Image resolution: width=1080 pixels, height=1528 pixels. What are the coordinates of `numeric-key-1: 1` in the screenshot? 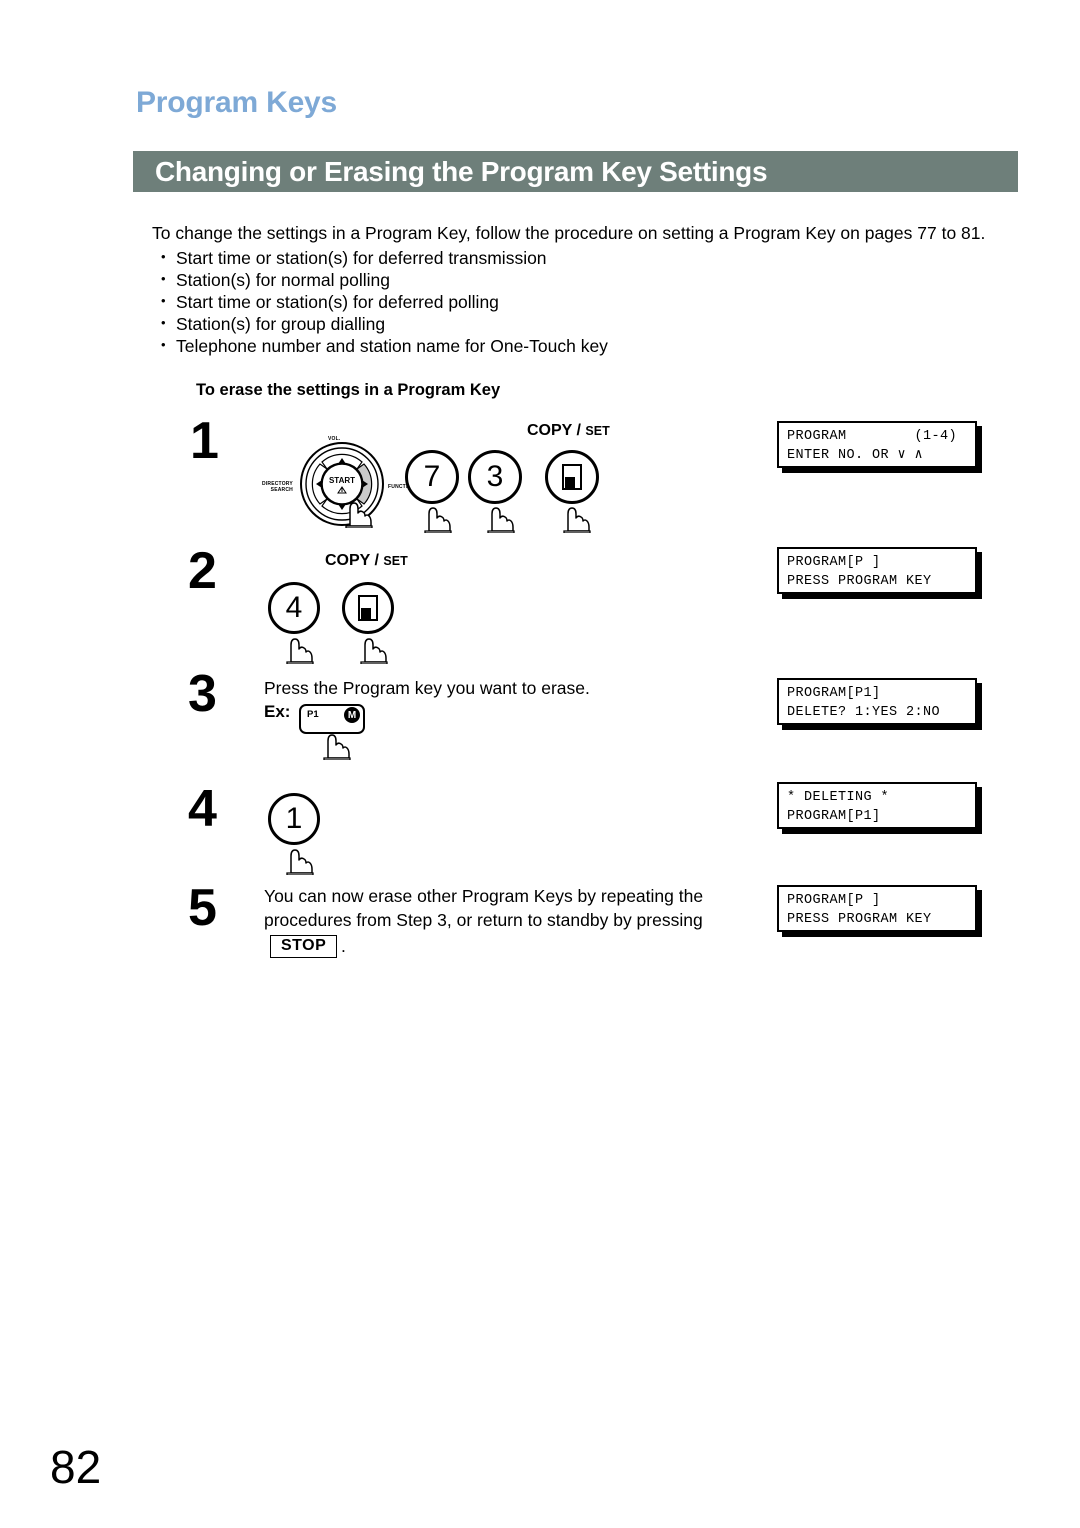 It's located at (294, 819).